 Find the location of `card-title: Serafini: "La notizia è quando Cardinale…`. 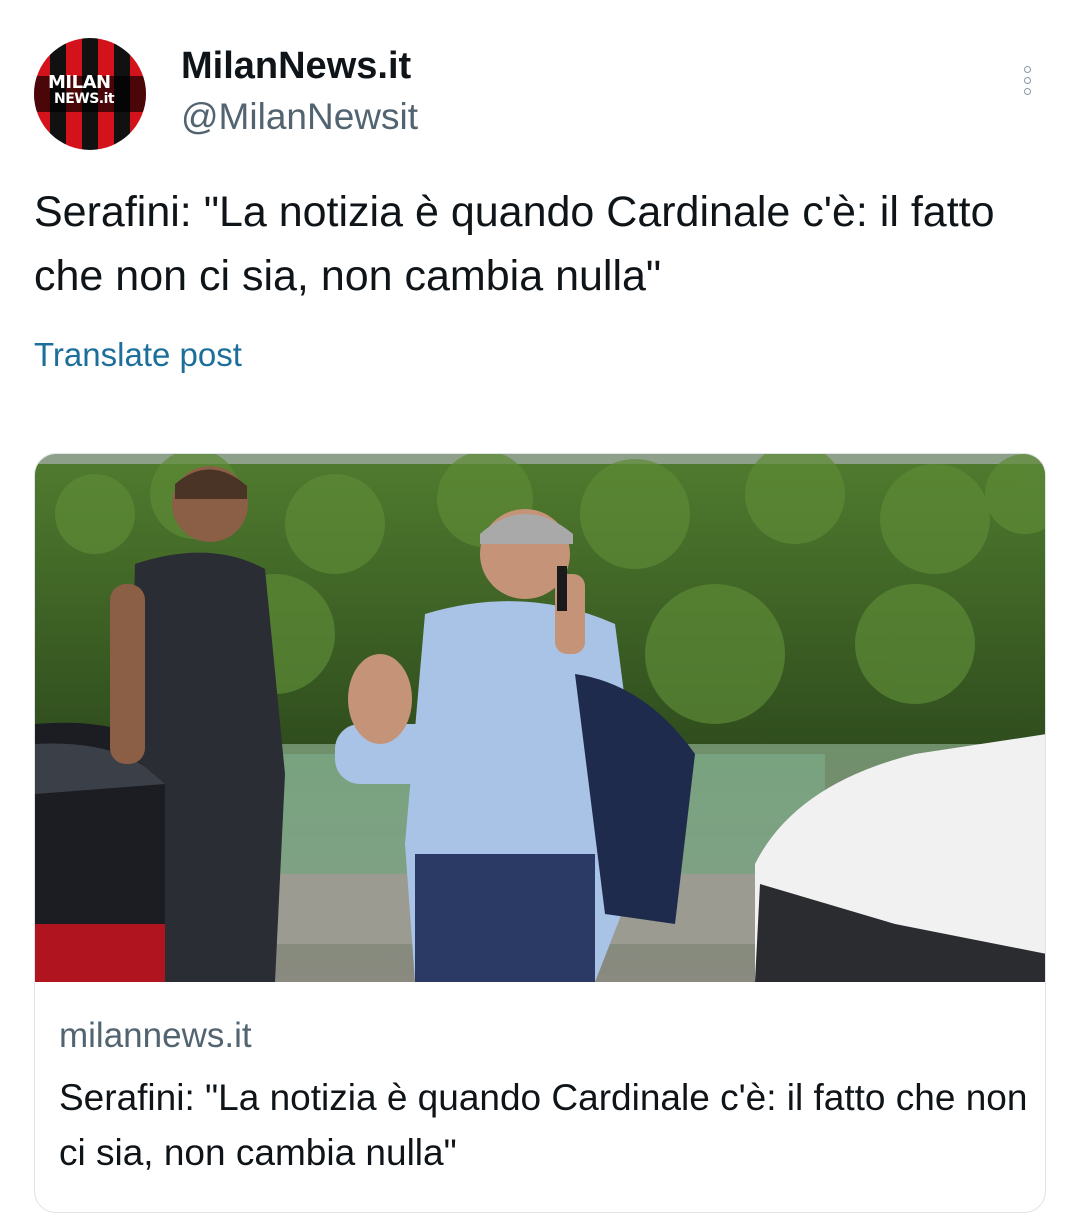

card-title: Serafini: "La notizia è quando Cardinale… is located at coordinates (544, 1125).